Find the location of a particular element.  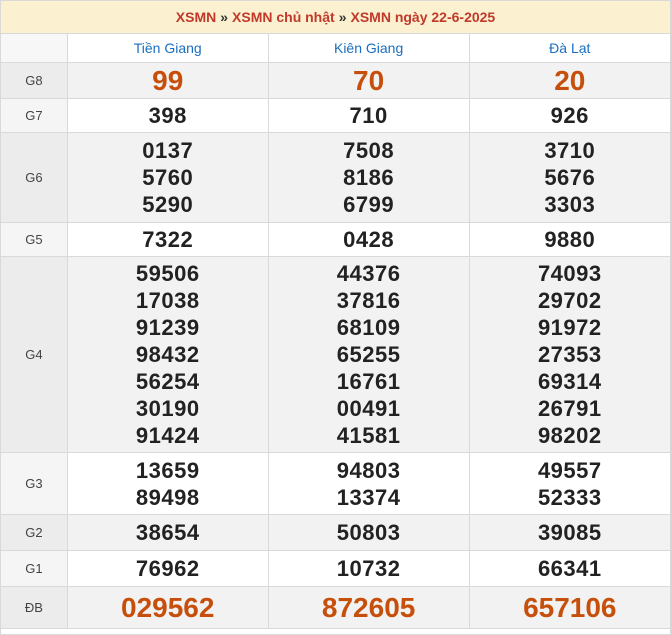

result-number: 0137 is located at coordinates (168, 150).